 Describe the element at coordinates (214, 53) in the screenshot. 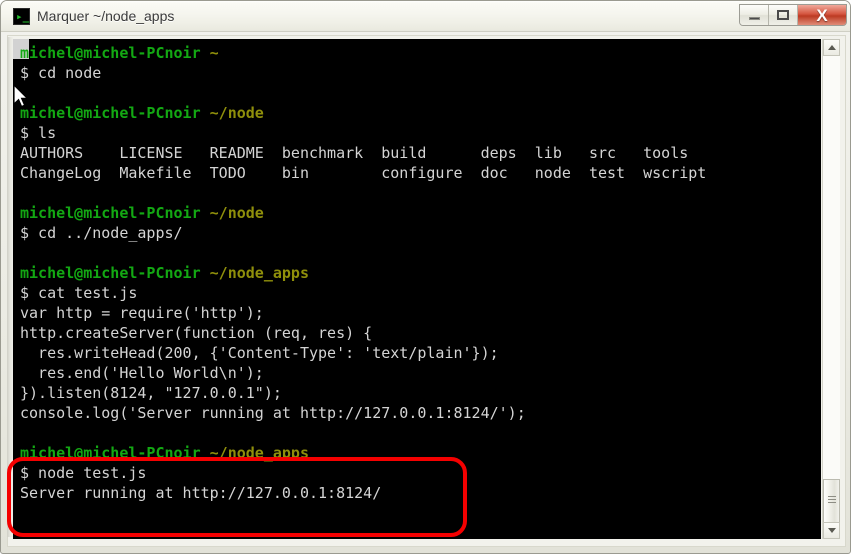

I see `prompt-path: ~` at that location.